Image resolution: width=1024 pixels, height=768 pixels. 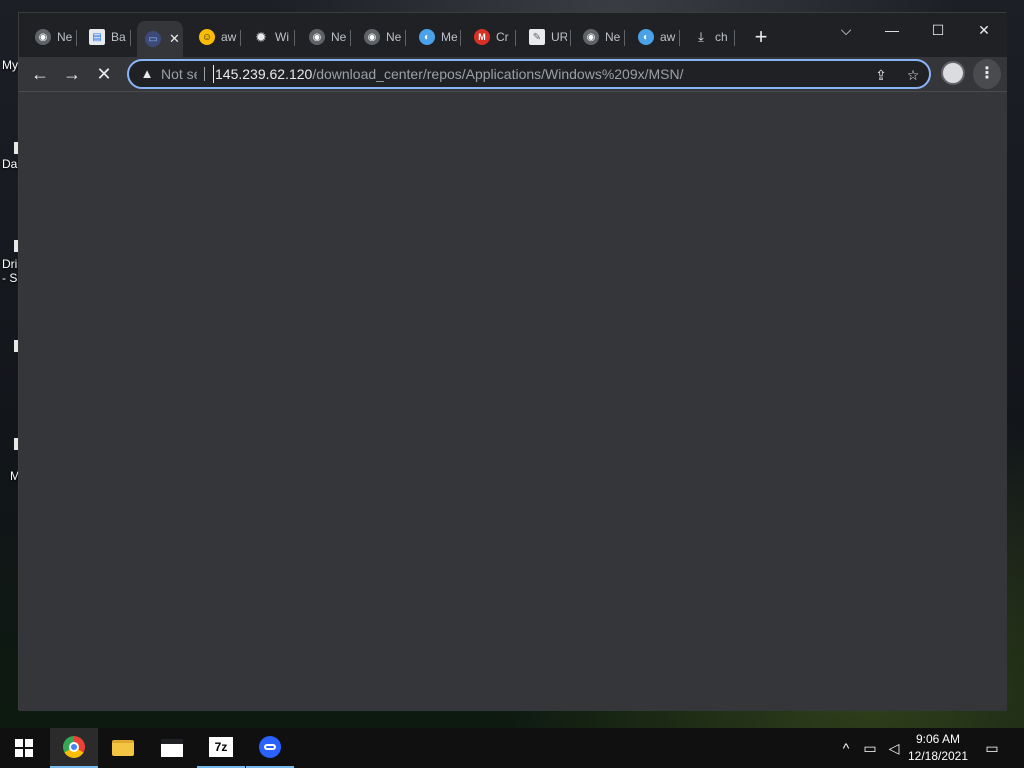 What do you see at coordinates (846, 748) in the screenshot?
I see `chevron-up-icon: ^` at bounding box center [846, 748].